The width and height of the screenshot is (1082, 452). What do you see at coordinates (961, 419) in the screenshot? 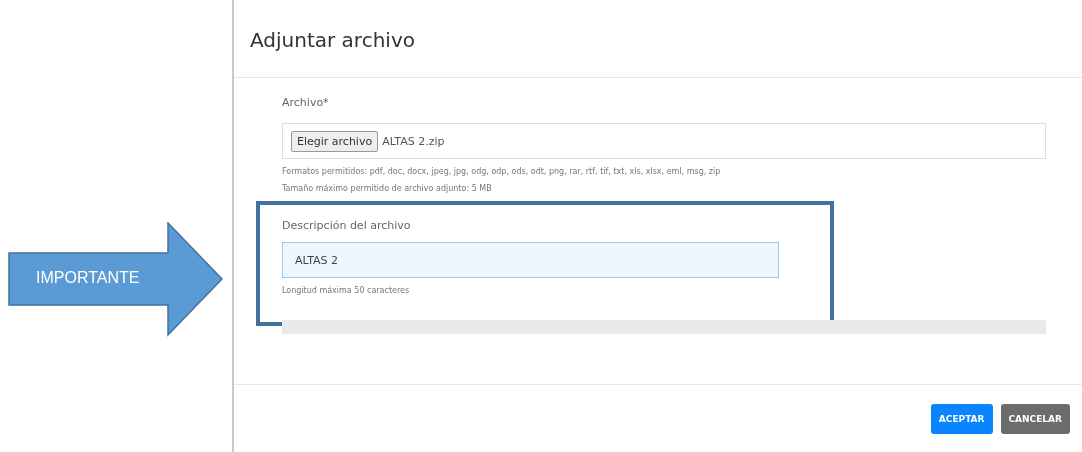
I see `accept-button: ACEPTAR` at bounding box center [961, 419].